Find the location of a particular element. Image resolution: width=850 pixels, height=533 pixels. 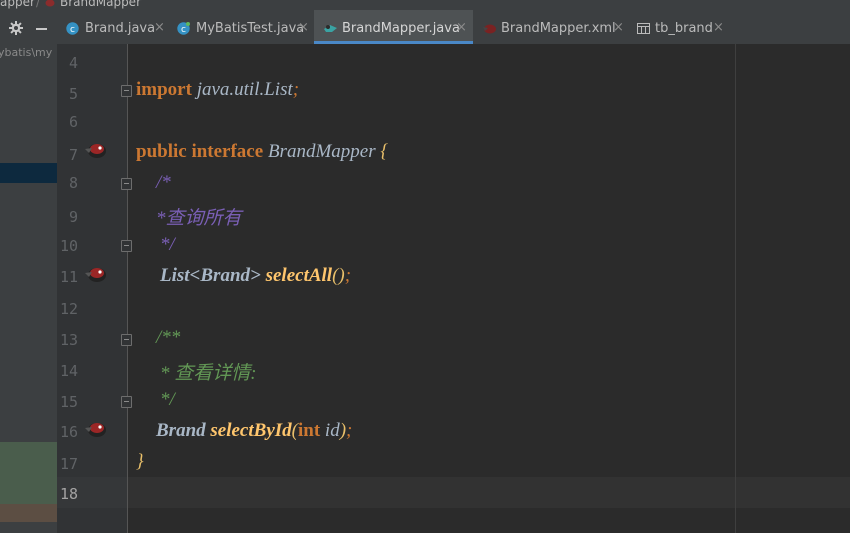

code-line-9: *查询所有 is located at coordinates (199, 216).